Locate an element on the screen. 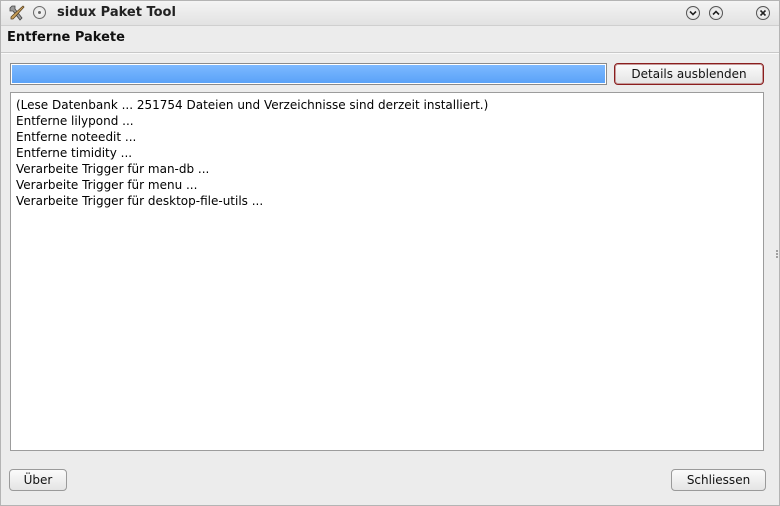 This screenshot has width=780, height=506. progress-fill is located at coordinates (308, 74).